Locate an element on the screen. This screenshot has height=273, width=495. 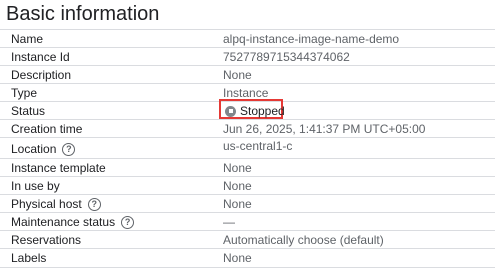
row-value: alpq-instance-image-name-demo is located at coordinates (311, 39).